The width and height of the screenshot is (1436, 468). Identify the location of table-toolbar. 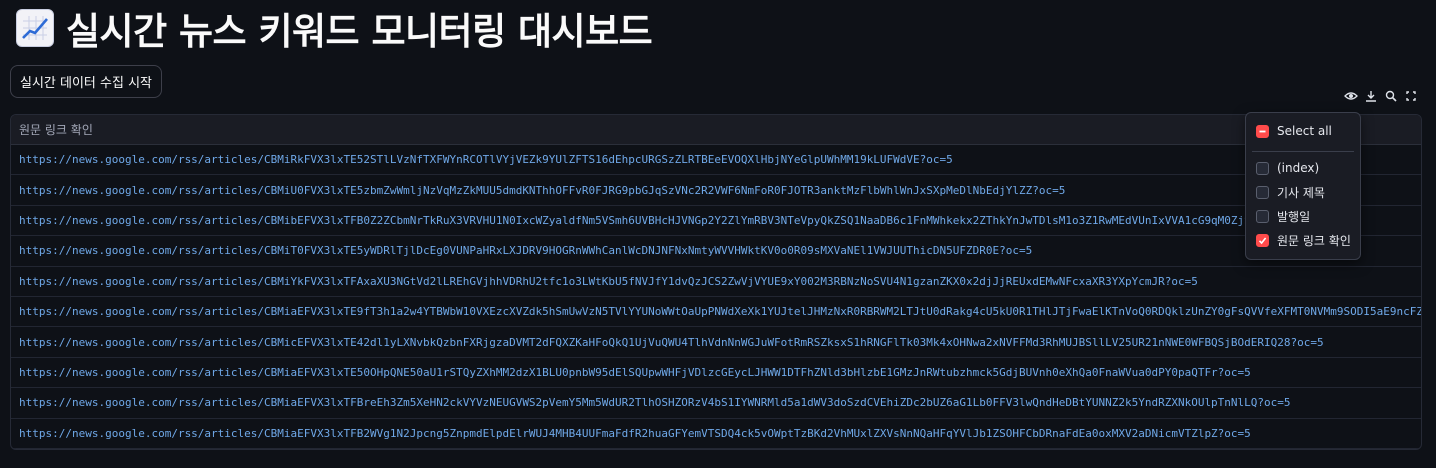
(1381, 96).